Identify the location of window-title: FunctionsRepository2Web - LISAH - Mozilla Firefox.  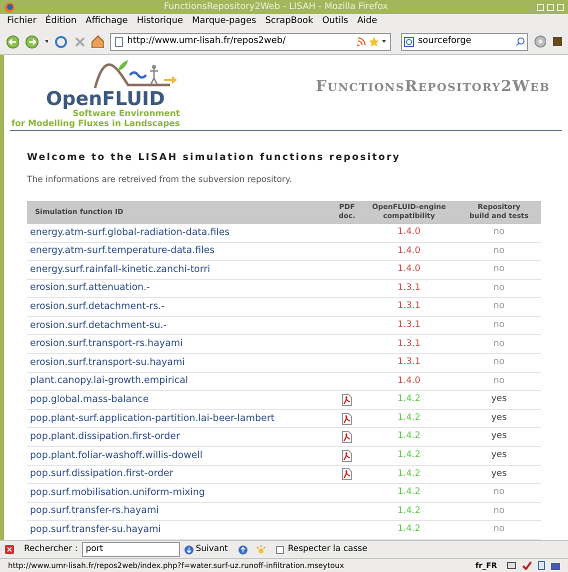
(276, 7).